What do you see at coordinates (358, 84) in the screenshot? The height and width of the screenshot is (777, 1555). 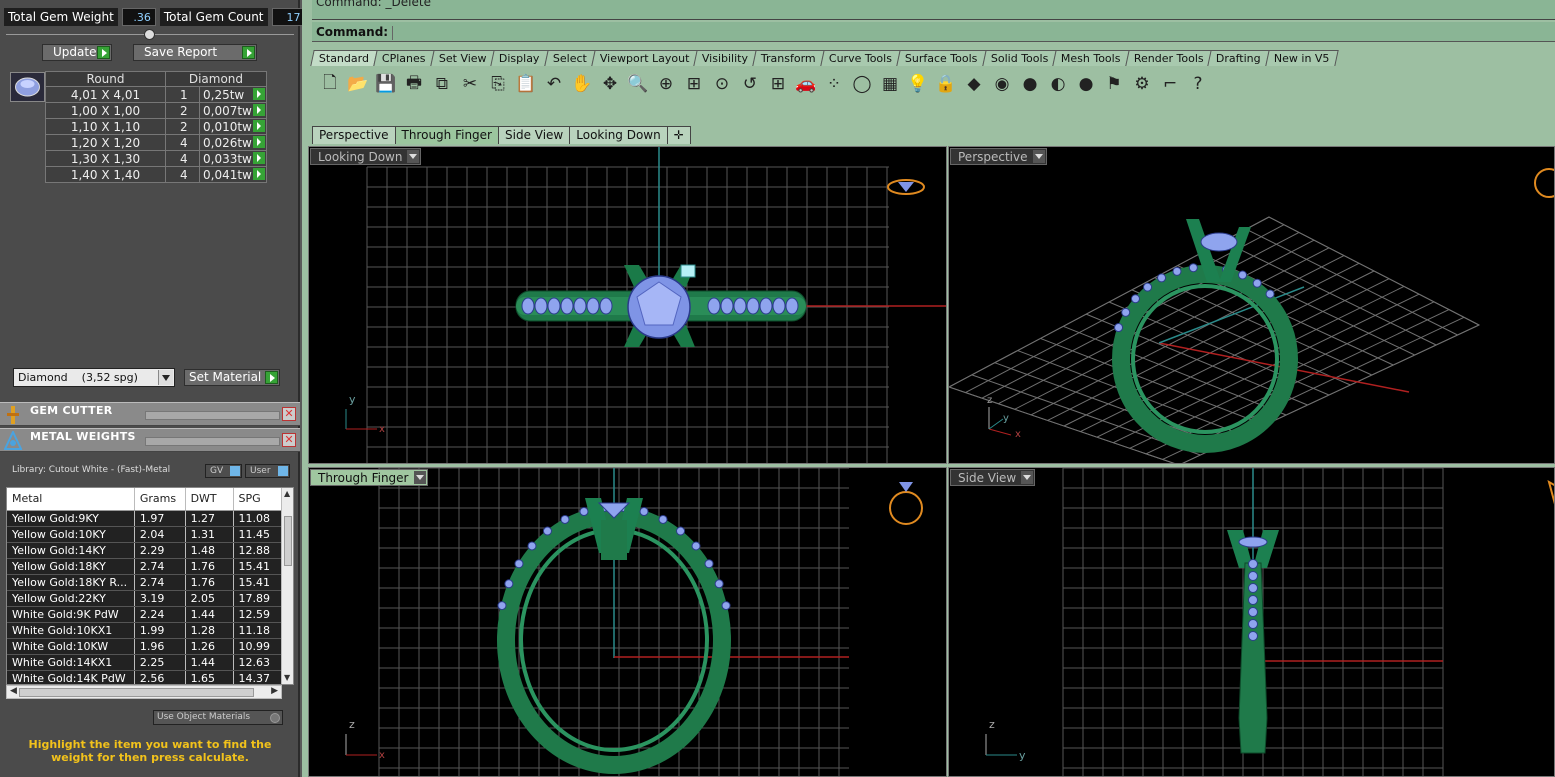 I see `open-folder-icon: 📂` at bounding box center [358, 84].